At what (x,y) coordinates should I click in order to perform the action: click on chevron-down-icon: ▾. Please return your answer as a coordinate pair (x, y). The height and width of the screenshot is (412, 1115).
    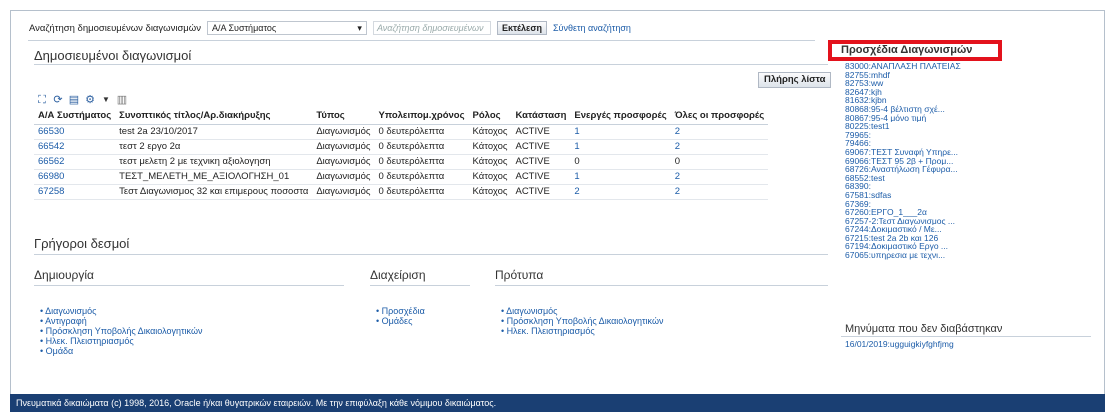
    Looking at the image, I should click on (359, 27).